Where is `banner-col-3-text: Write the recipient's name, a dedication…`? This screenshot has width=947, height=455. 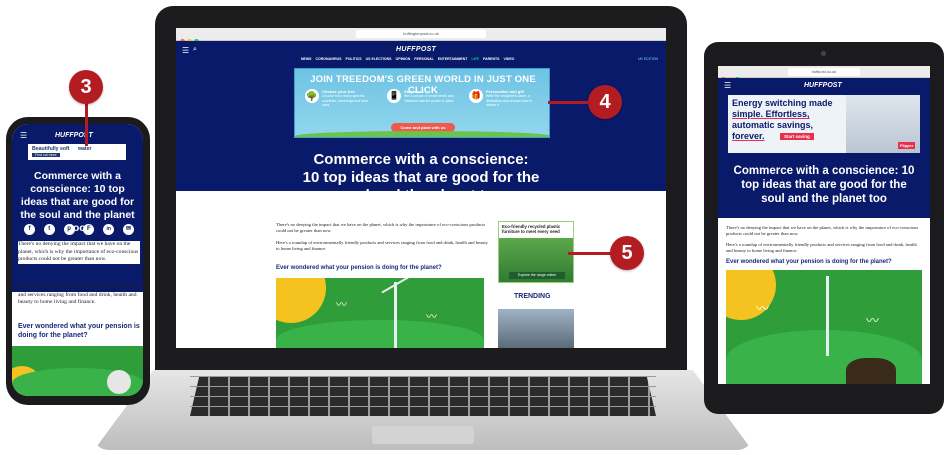
banner-col-3-text: Write the recipient's name, a dedication… is located at coordinates (509, 100).